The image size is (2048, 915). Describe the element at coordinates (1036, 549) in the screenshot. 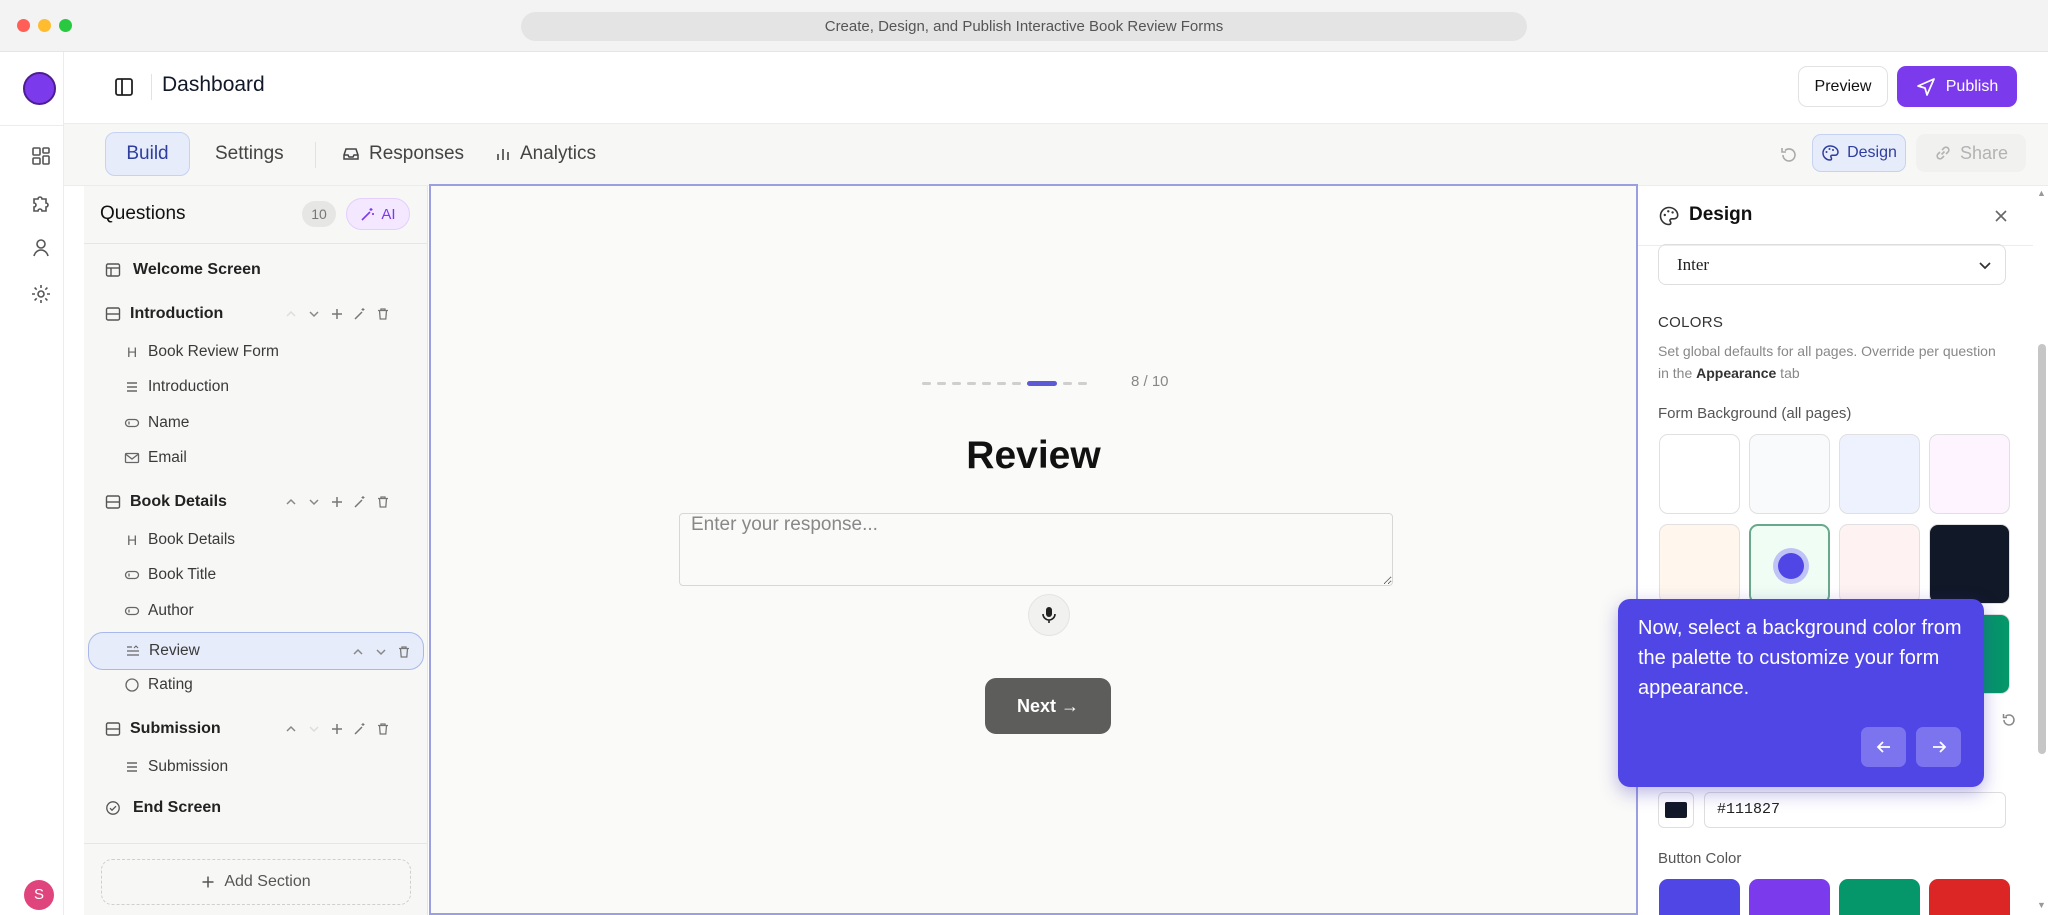

I see `response-input` at that location.